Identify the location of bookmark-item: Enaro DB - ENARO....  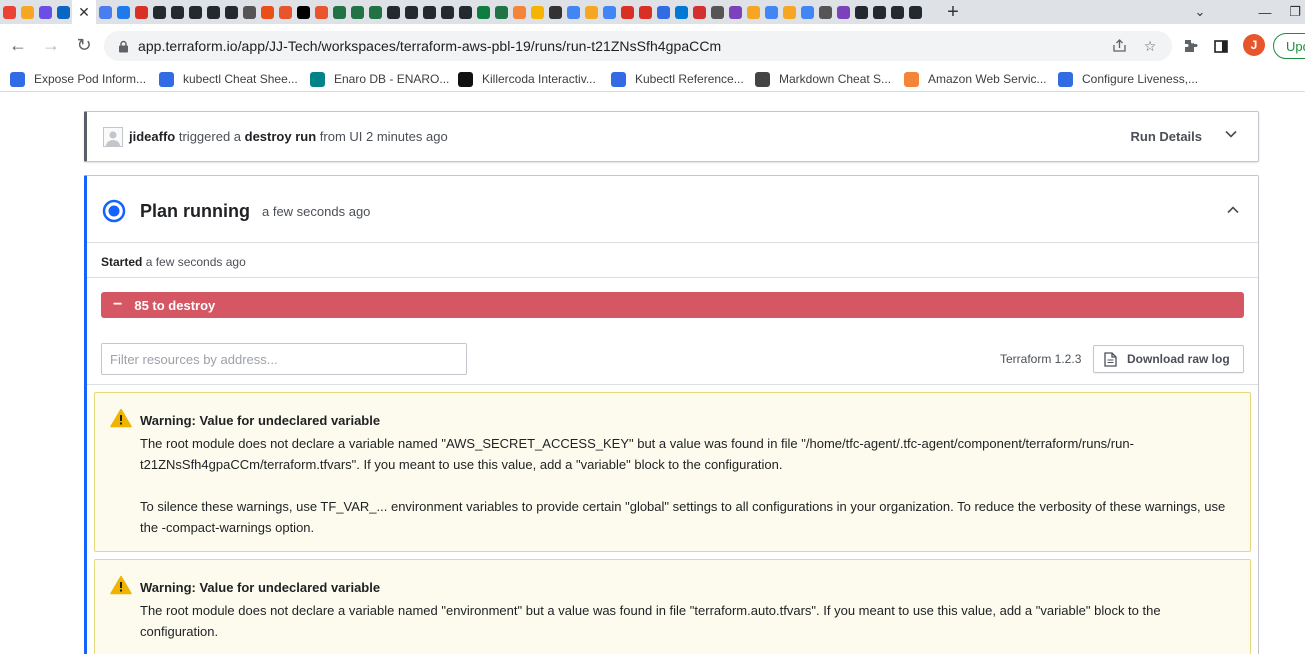
(379, 79).